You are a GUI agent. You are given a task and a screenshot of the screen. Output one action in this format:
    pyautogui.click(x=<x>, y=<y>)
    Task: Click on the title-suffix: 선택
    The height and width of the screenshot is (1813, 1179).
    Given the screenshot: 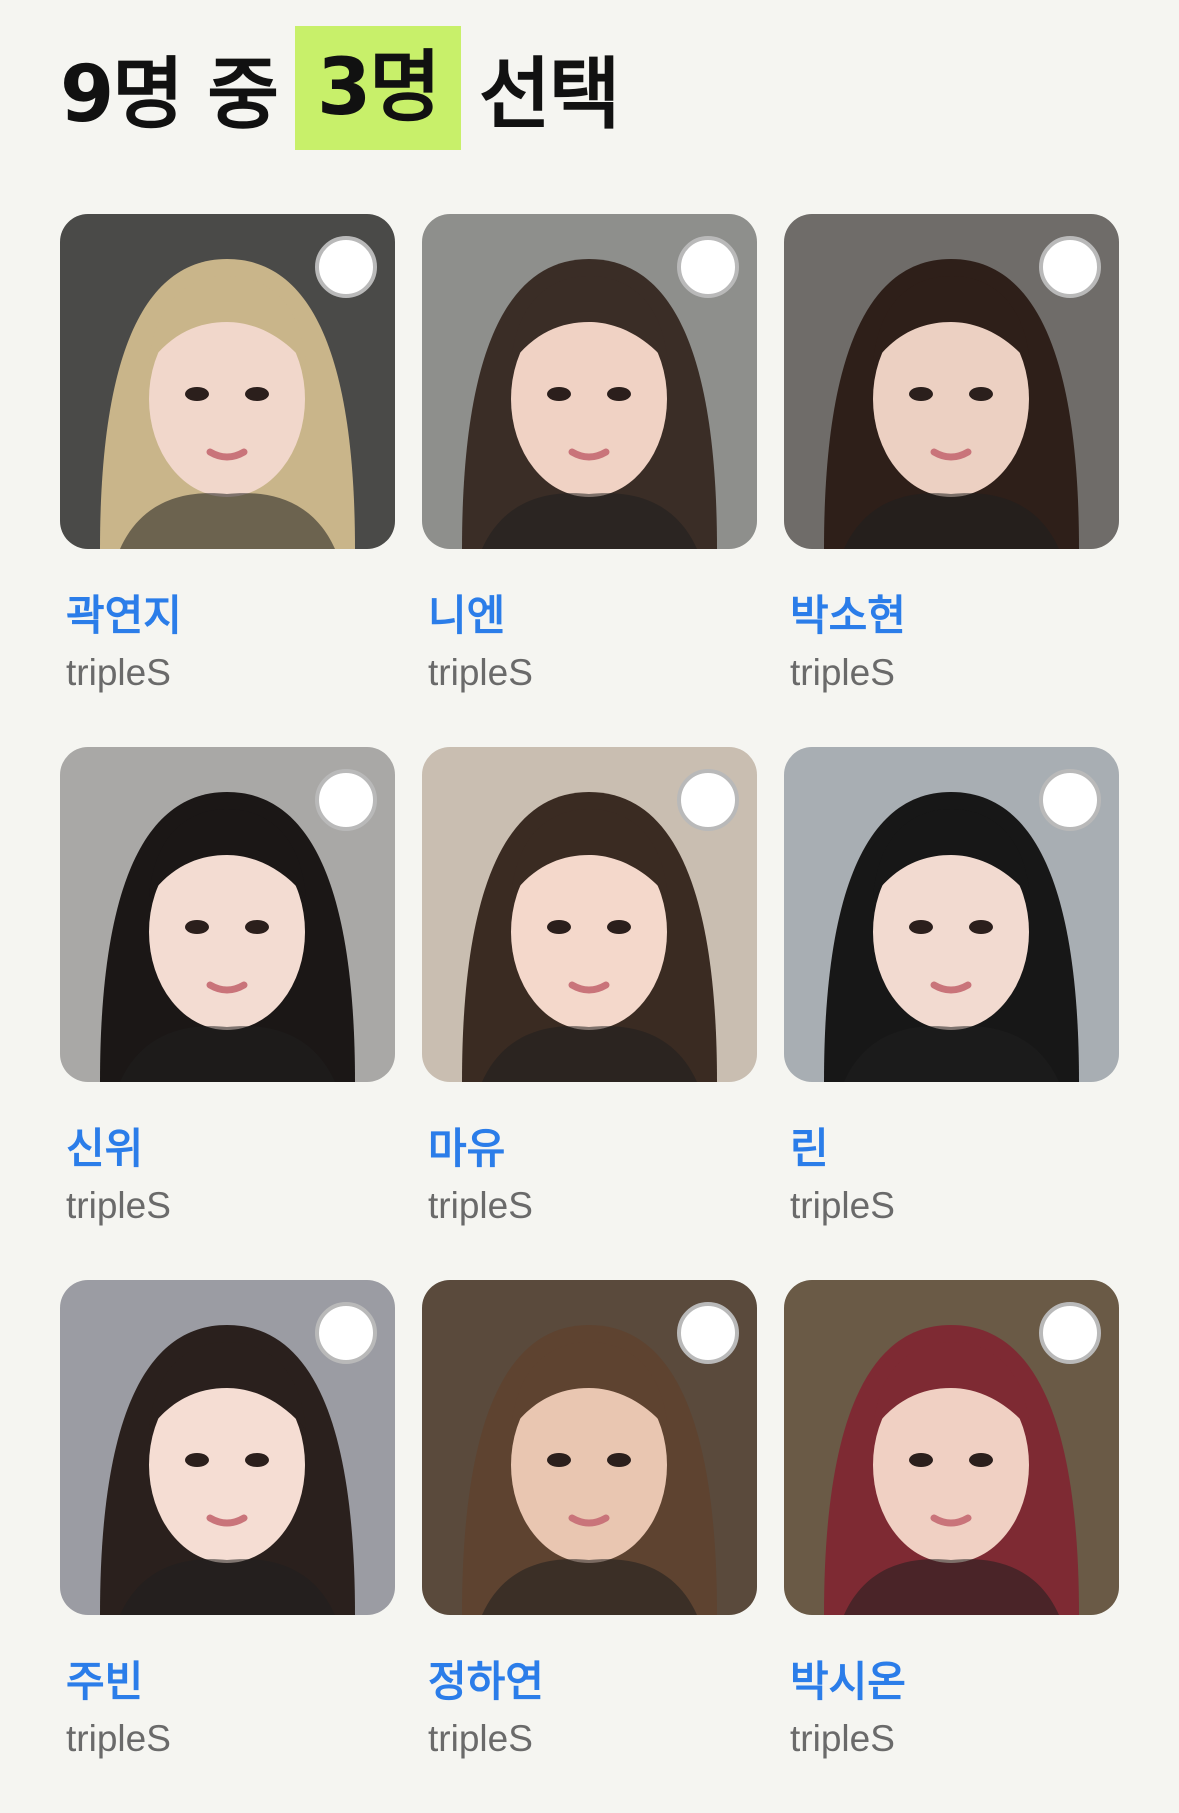 What is the action you would take?
    pyautogui.click(x=550, y=95)
    